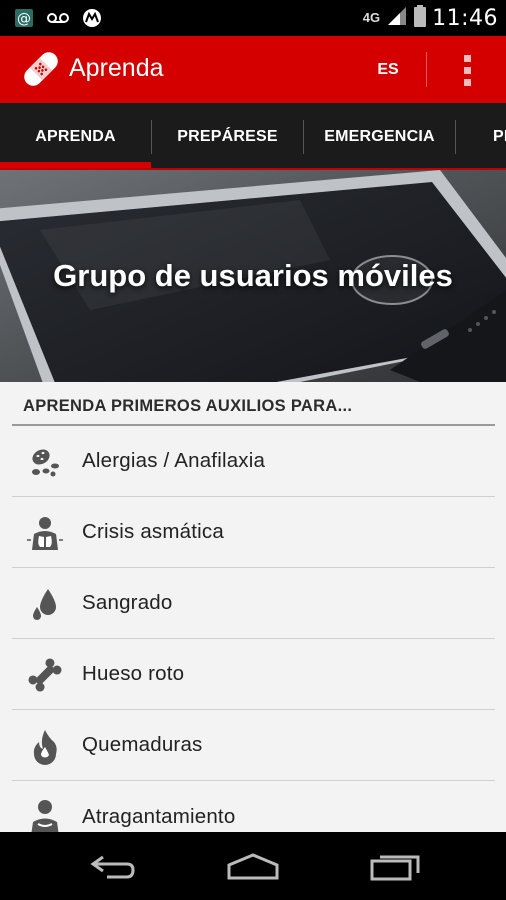 Image resolution: width=506 pixels, height=900 pixels. I want to click on motorola-icon, so click(92, 18).